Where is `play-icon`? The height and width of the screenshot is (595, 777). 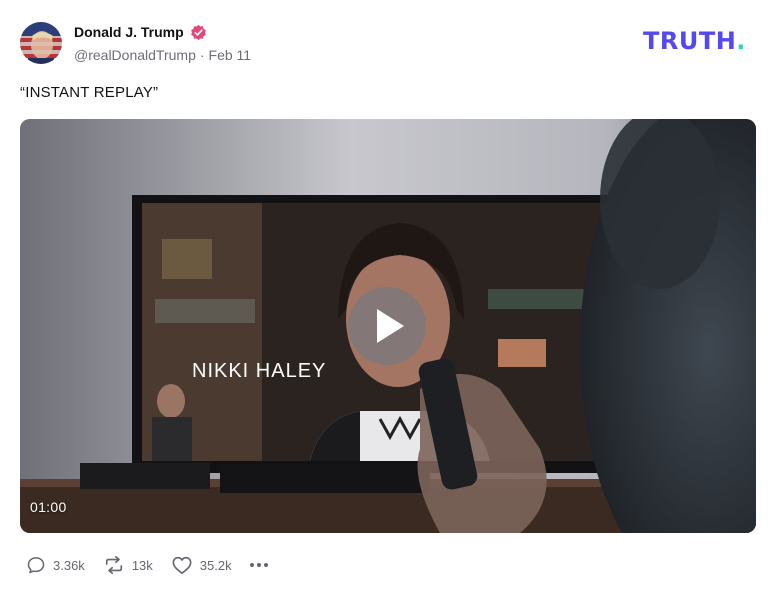 play-icon is located at coordinates (390, 326).